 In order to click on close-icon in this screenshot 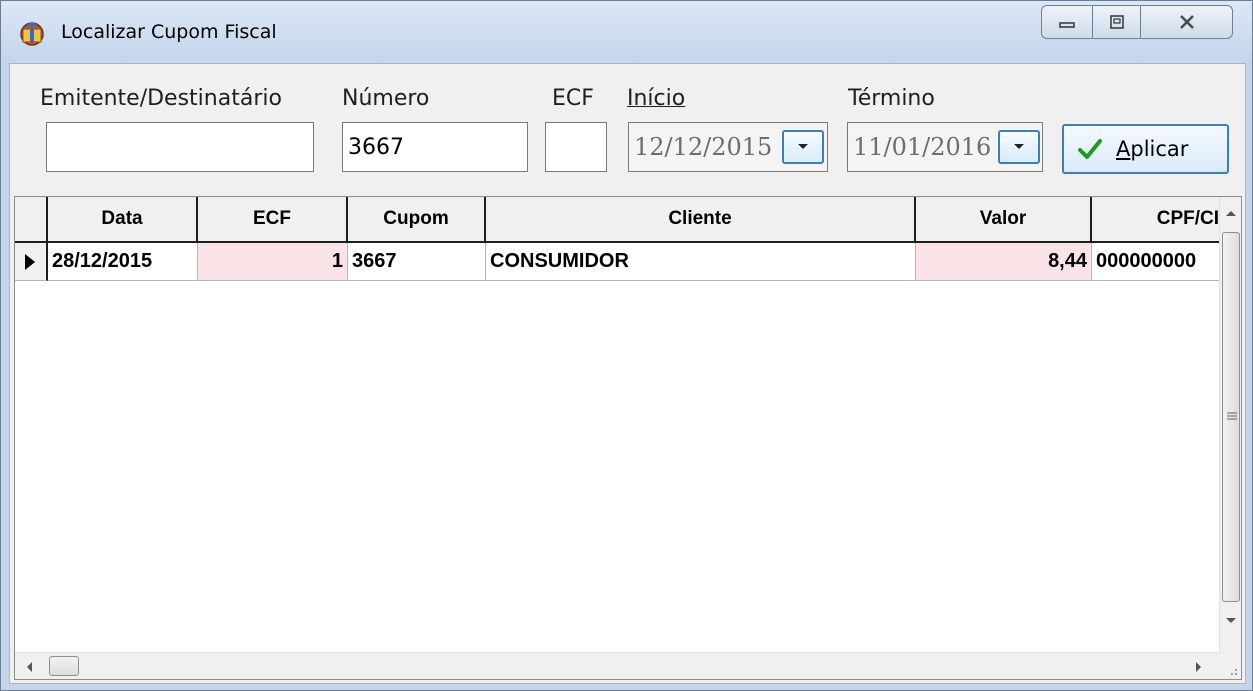, I will do `click(1186, 22)`.